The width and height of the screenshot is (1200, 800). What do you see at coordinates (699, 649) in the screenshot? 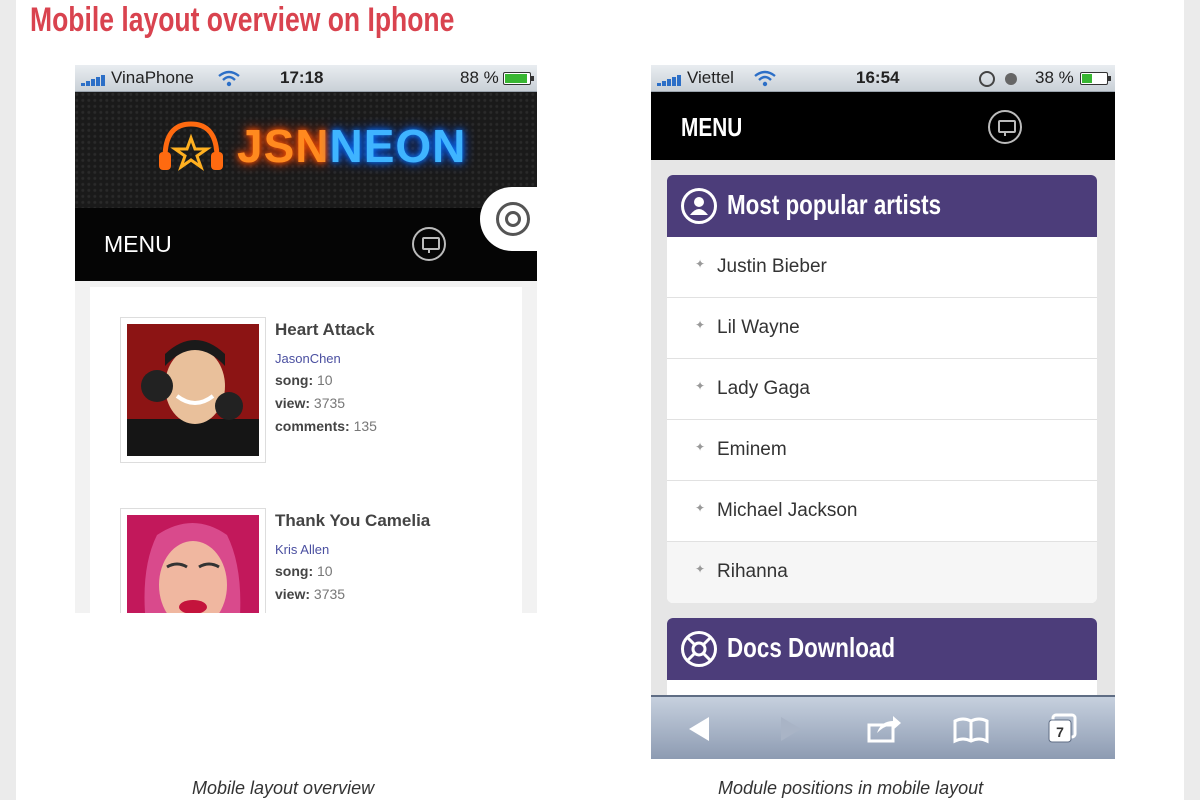
I see `lifebuoy-icon` at bounding box center [699, 649].